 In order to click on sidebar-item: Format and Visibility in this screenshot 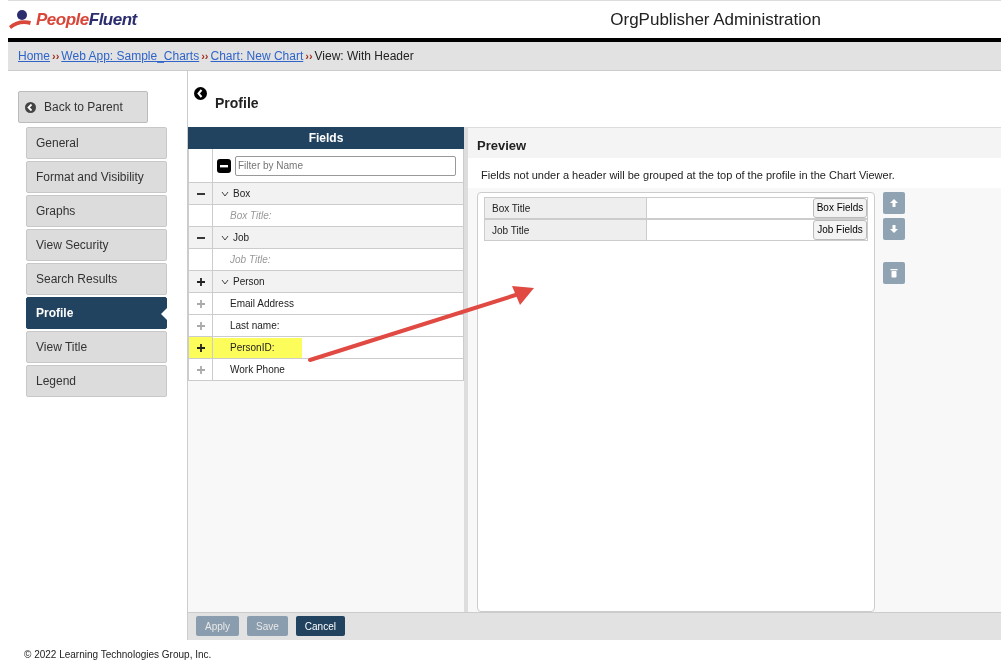, I will do `click(96, 177)`.